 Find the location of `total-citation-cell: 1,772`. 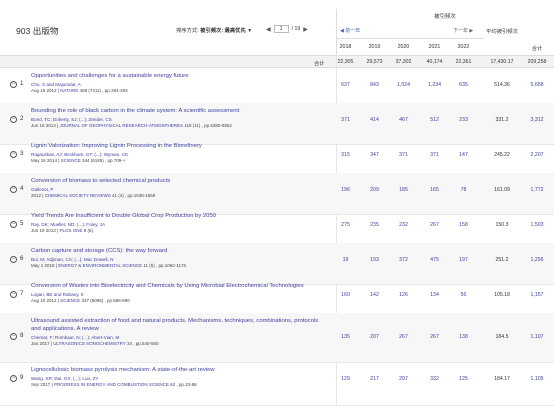

total-citation-cell: 1,772 is located at coordinates (537, 190).